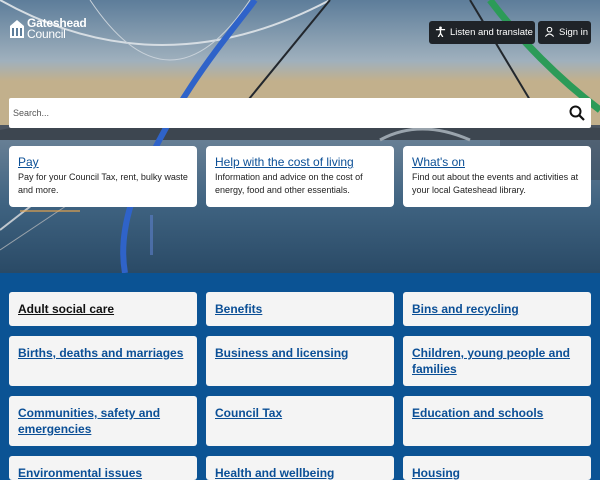  I want to click on service-link-births-deaths-marriages: Births, deaths and marriages, so click(103, 361).